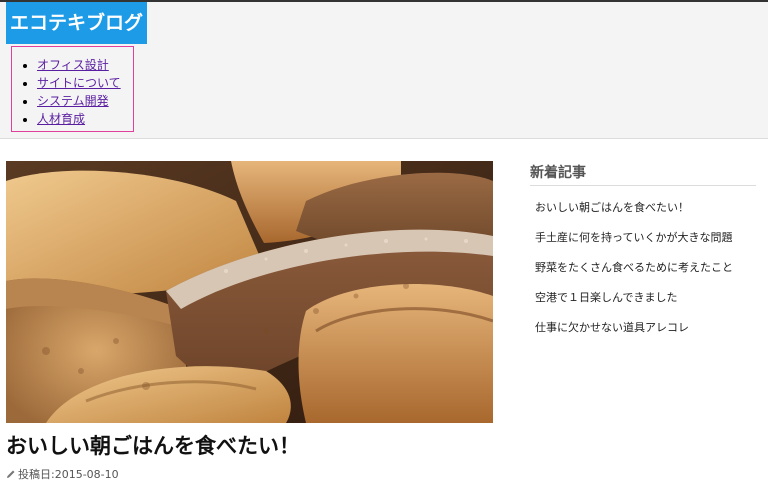 The image size is (768, 484). I want to click on recent-post-item: 仕事に欠かせない道具アレコレ, so click(643, 328).